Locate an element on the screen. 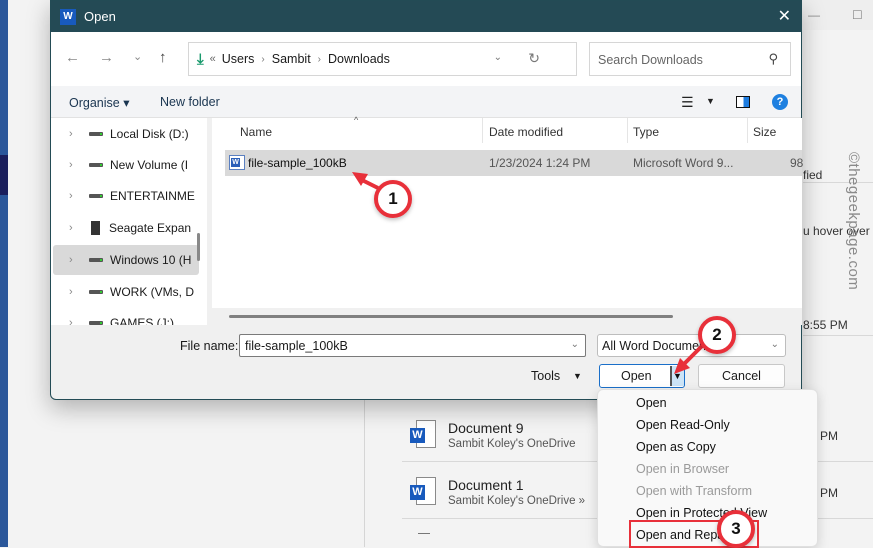 Image resolution: width=873 pixels, height=548 pixels. tree-item: › WORK (VMs, D is located at coordinates (126, 292).